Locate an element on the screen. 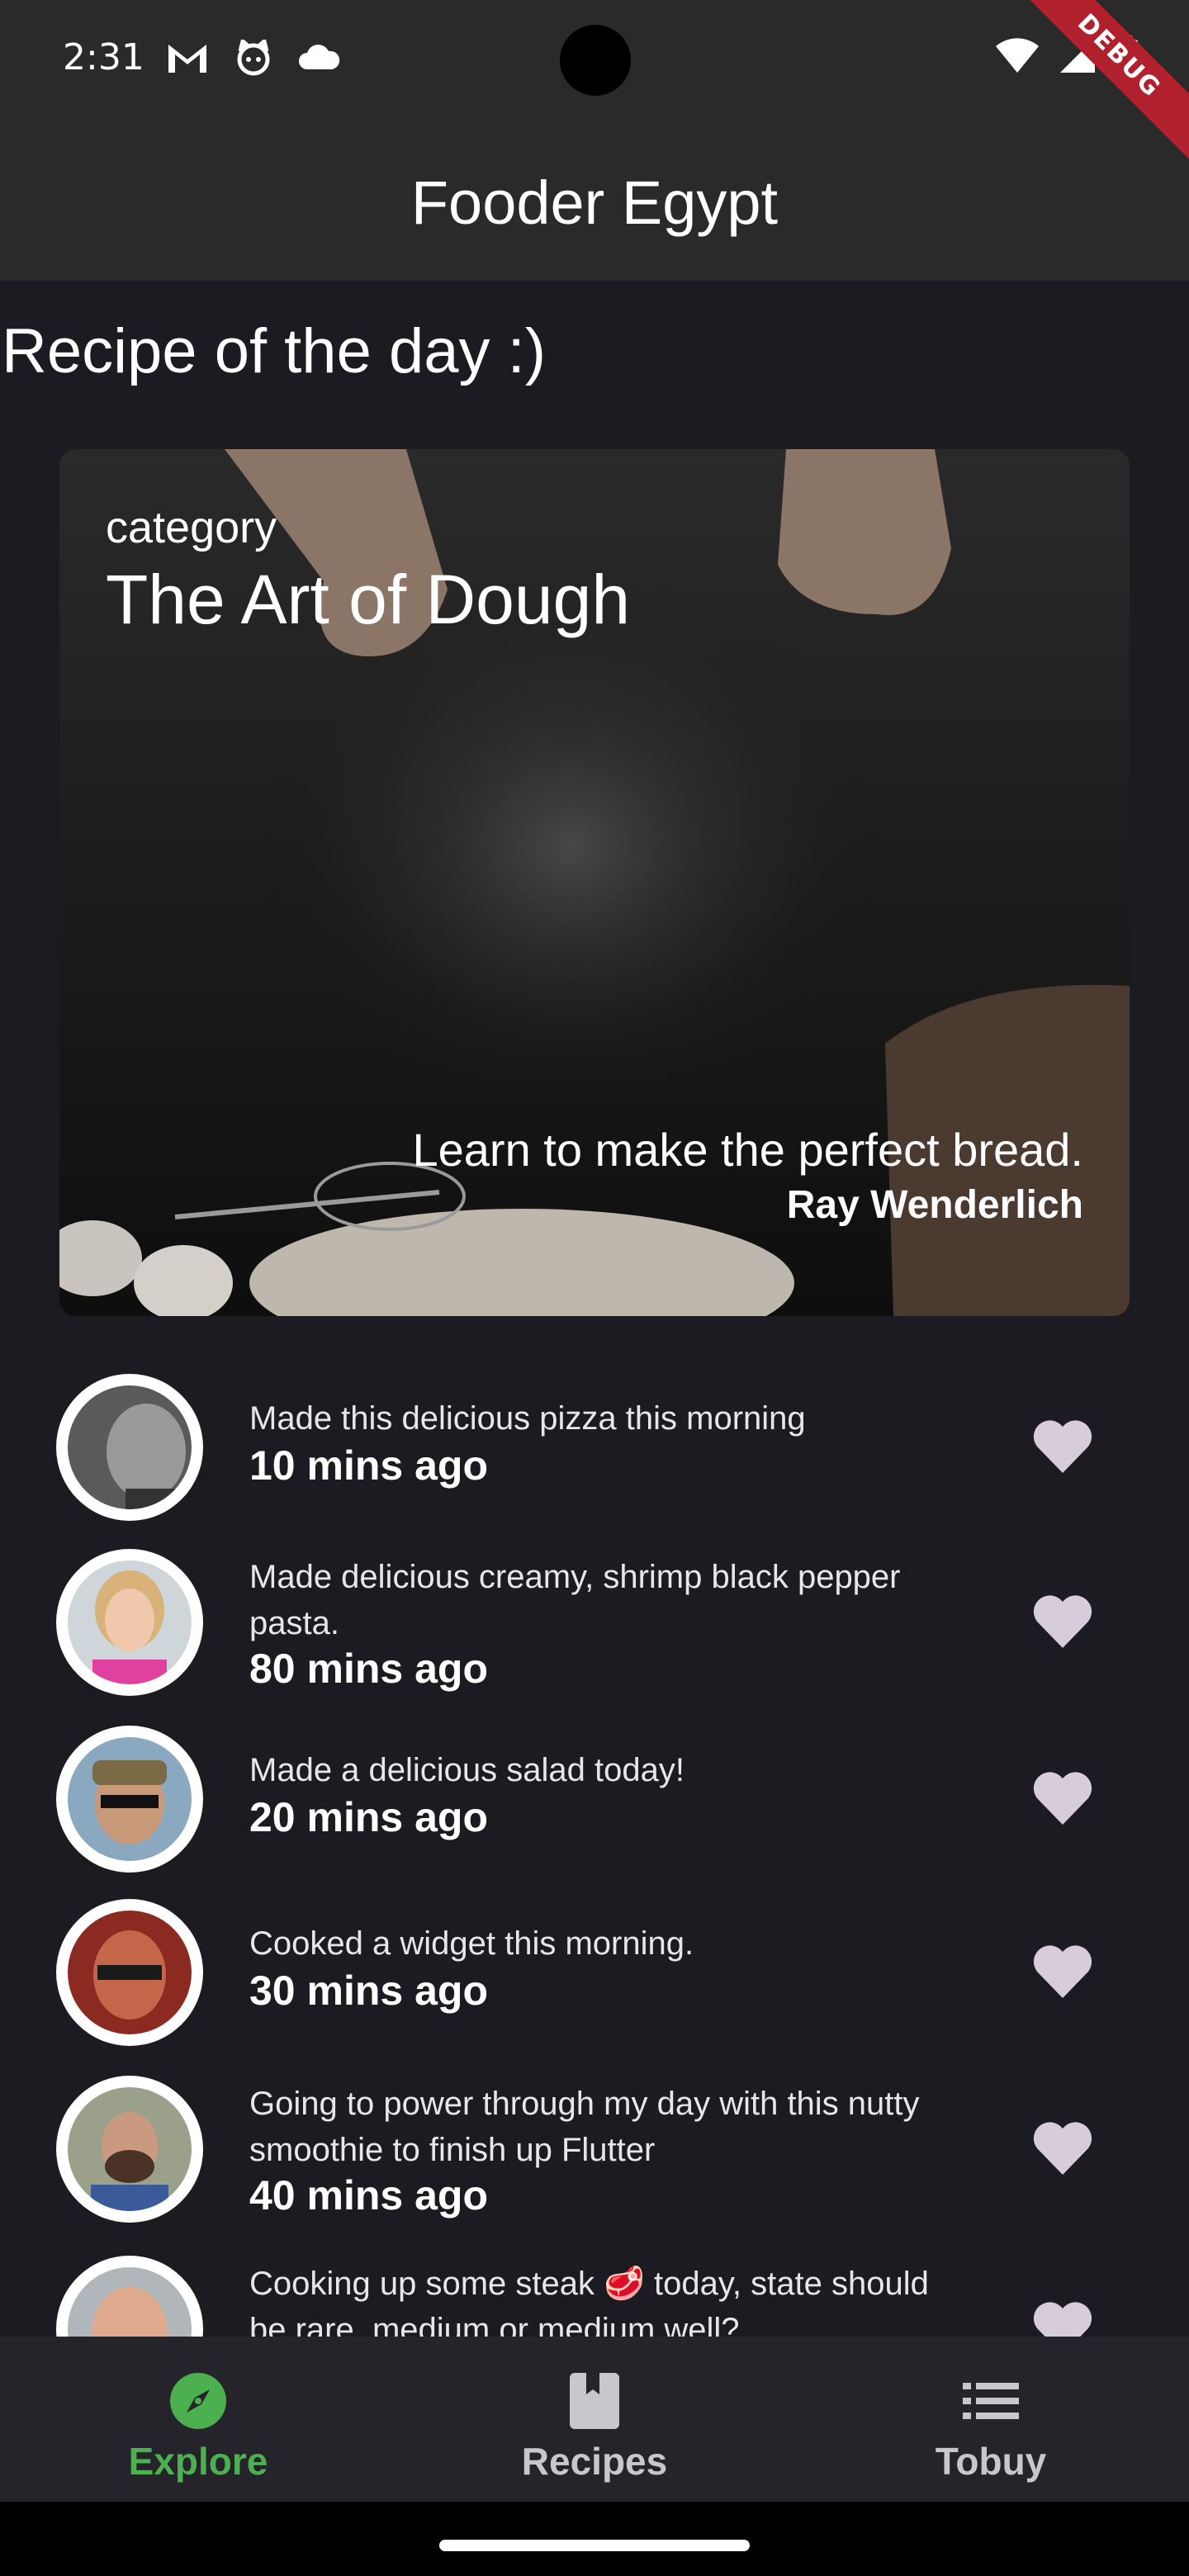 The image size is (1189, 2576). nav-item-explore: Explore is located at coordinates (198, 2419).